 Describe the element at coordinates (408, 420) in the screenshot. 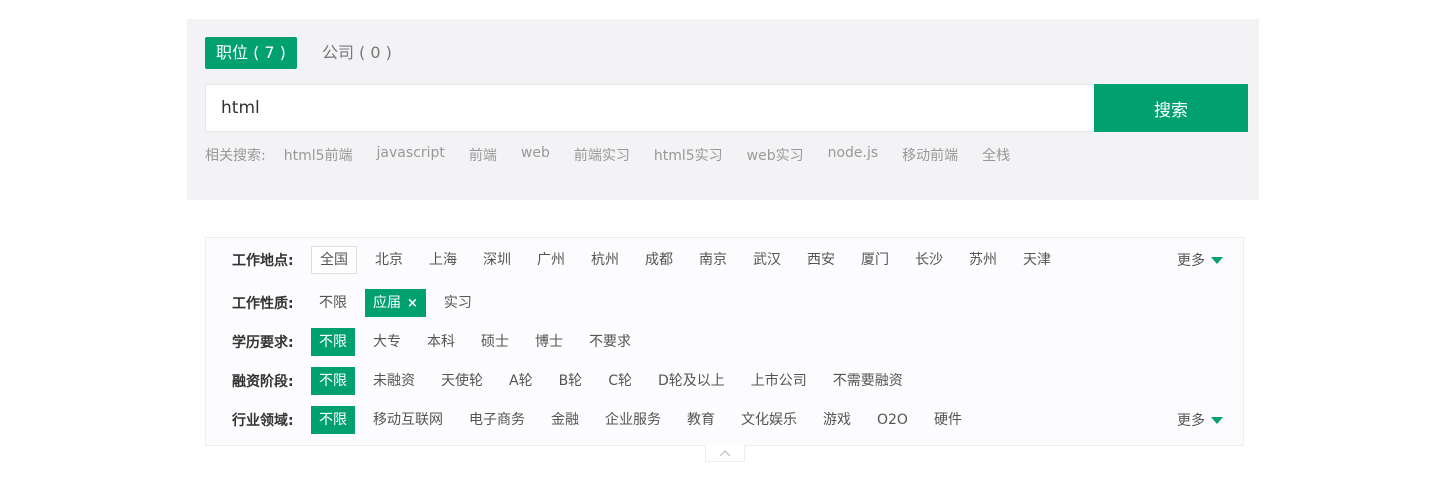

I see `industry-option: 移动互联网` at that location.